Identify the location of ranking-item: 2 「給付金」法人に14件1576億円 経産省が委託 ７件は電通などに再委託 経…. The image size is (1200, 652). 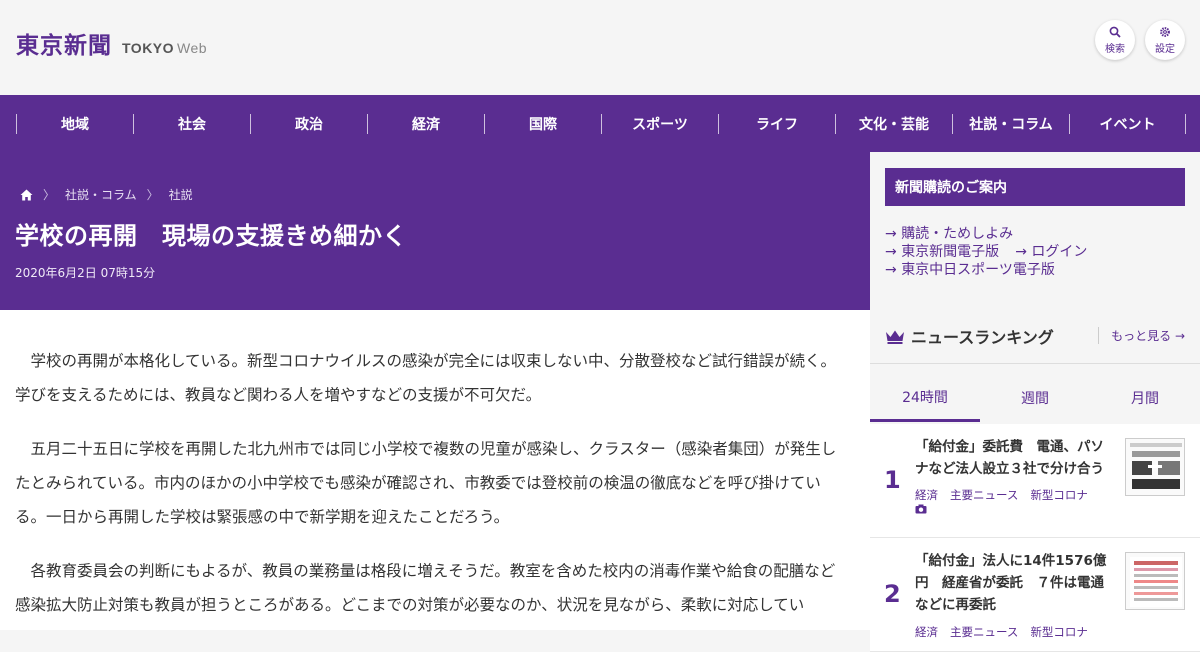
(1035, 595).